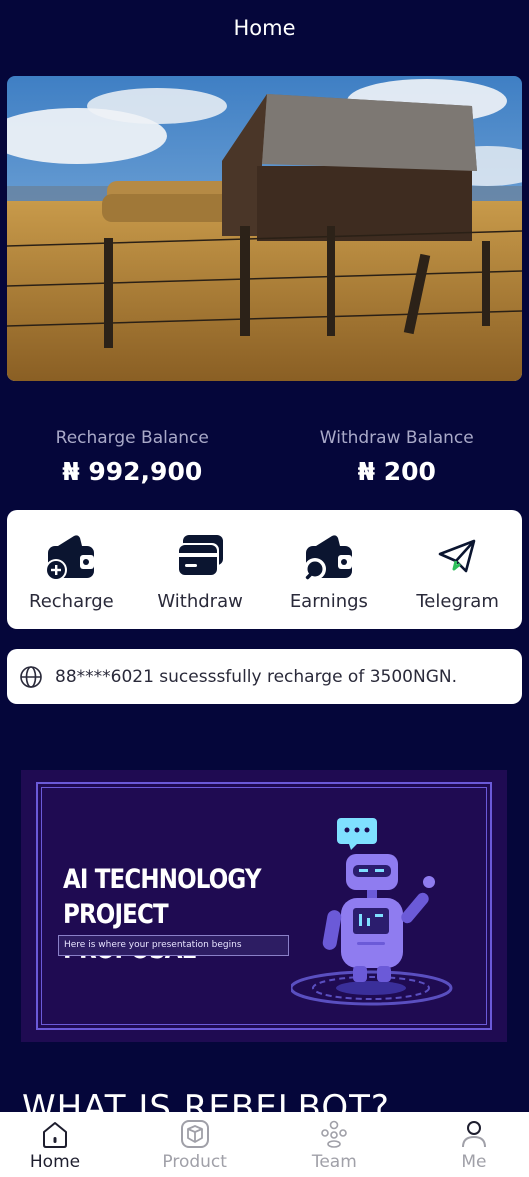 This screenshot has width=529, height=1177. Describe the element at coordinates (132, 471) in the screenshot. I see `recharge-balance-amount: ₦ 992,900` at that location.